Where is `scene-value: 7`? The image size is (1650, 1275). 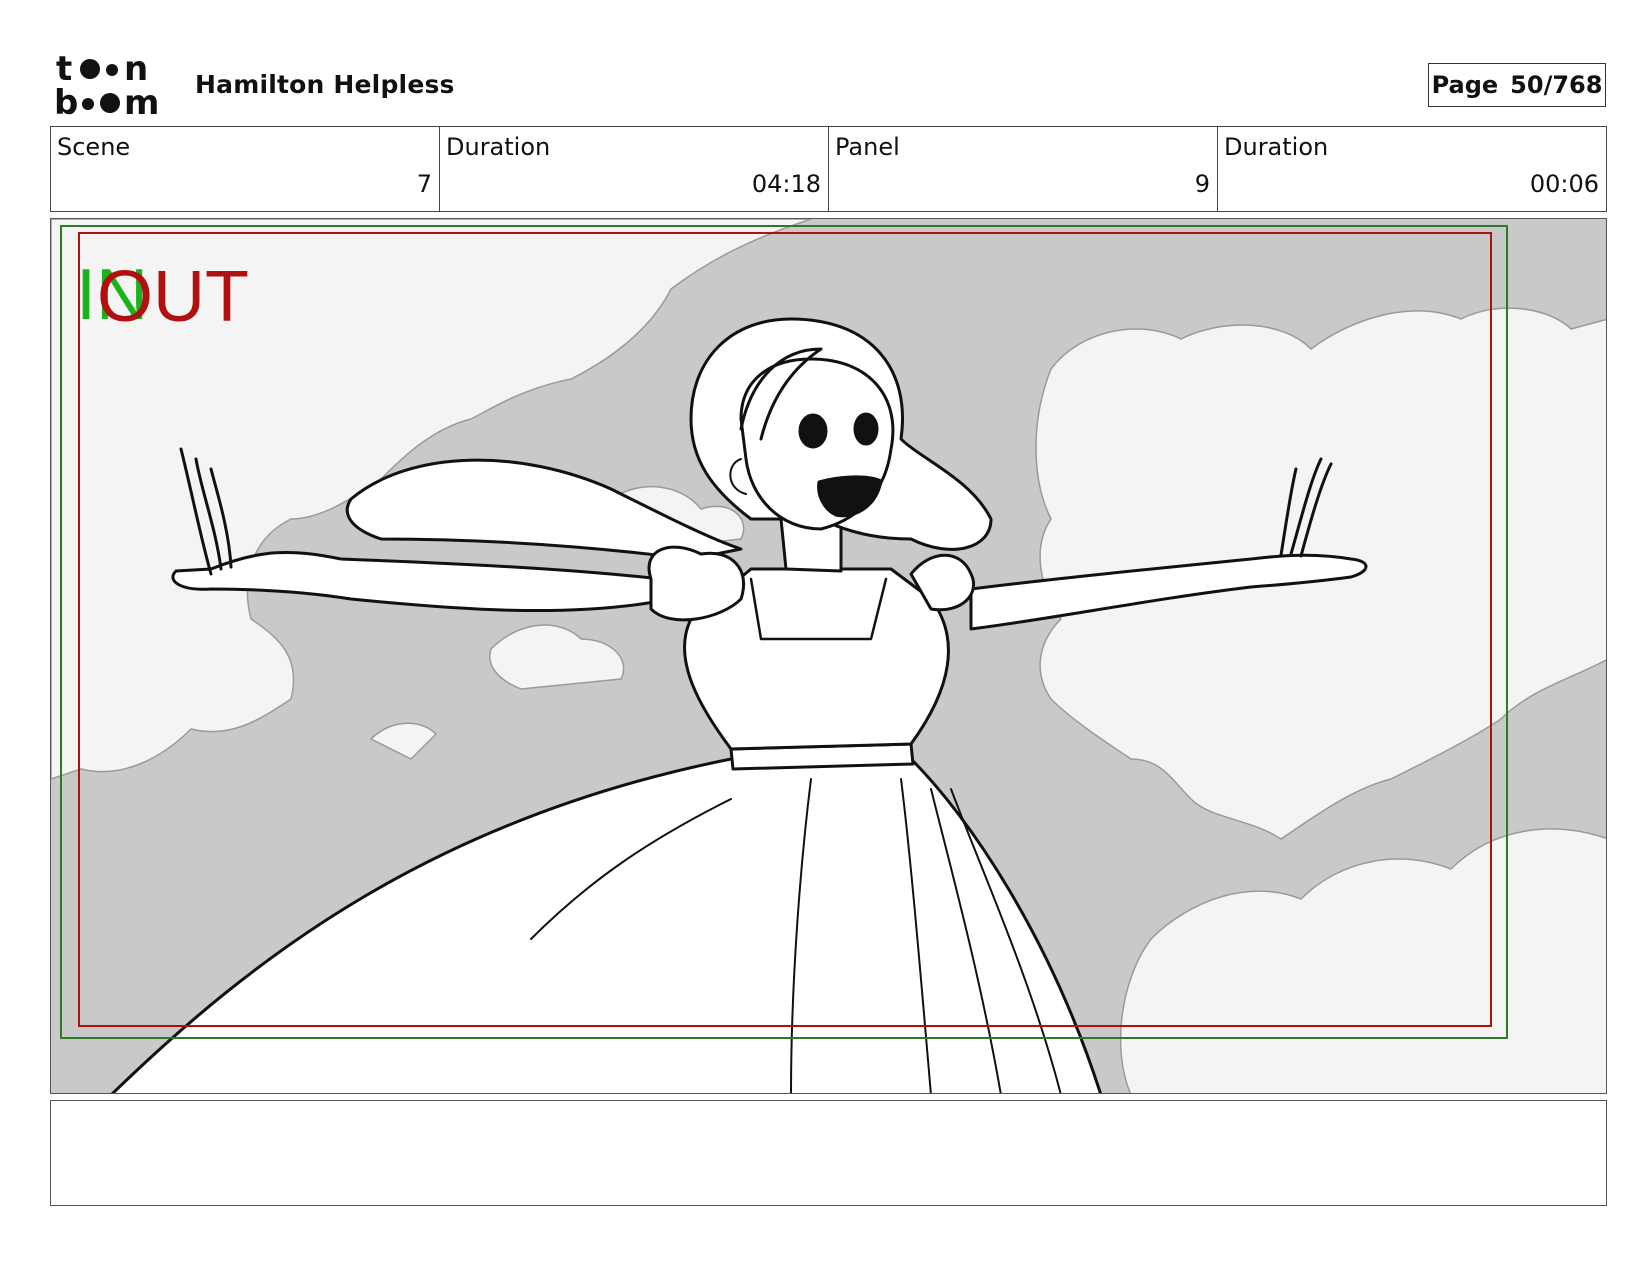 scene-value: 7 is located at coordinates (424, 184).